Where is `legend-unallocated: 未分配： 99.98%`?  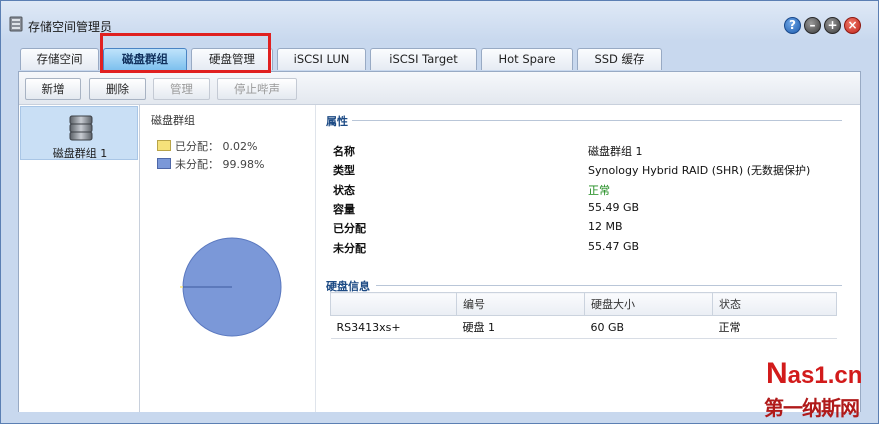
legend-unallocated: 未分配： 99.98% is located at coordinates (210, 164).